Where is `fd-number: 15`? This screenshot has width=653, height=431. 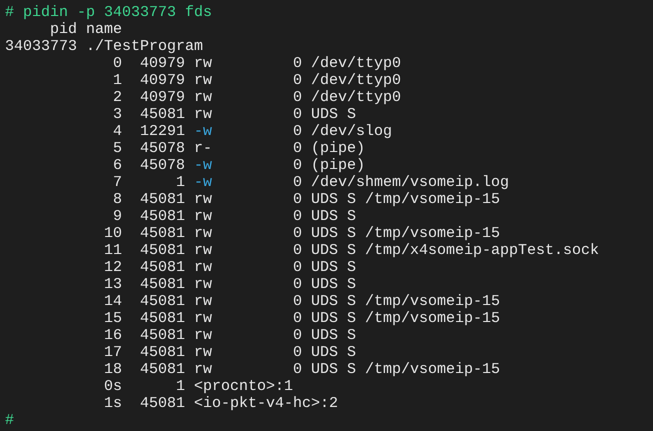
fd-number: 15 is located at coordinates (112, 318).